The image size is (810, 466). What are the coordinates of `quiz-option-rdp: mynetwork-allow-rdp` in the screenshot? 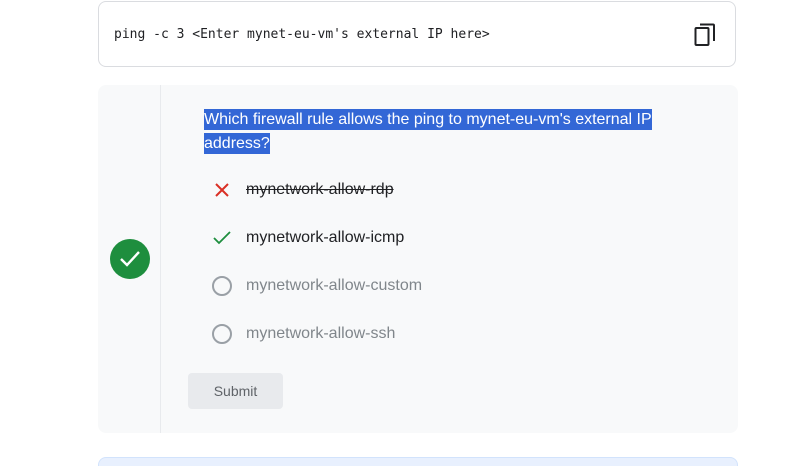 It's located at (302, 190).